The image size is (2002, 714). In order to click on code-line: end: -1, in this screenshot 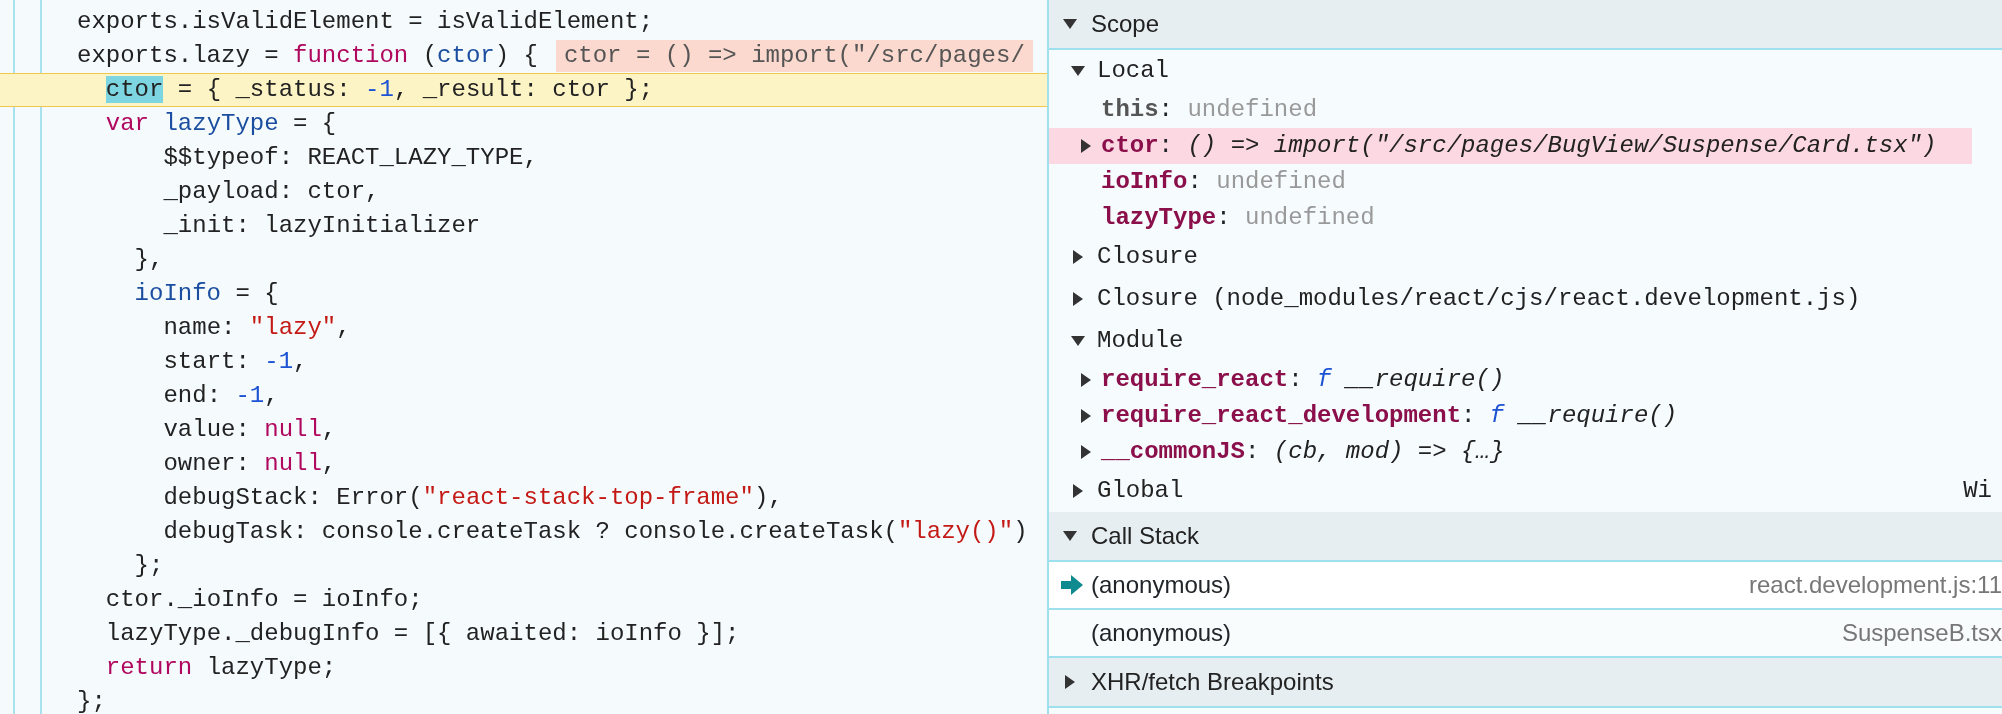, I will do `click(220, 396)`.